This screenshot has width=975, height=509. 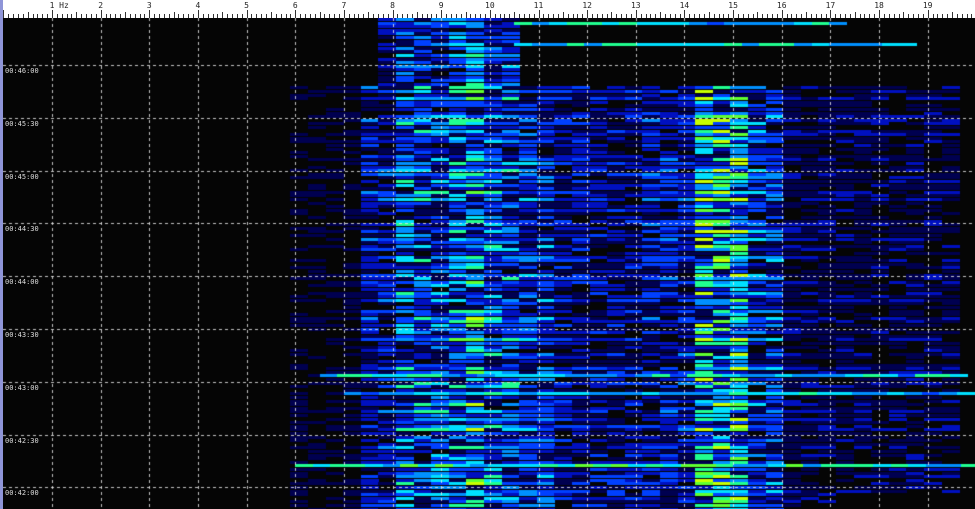 I want to click on frequency-label: 16, so click(x=781, y=5).